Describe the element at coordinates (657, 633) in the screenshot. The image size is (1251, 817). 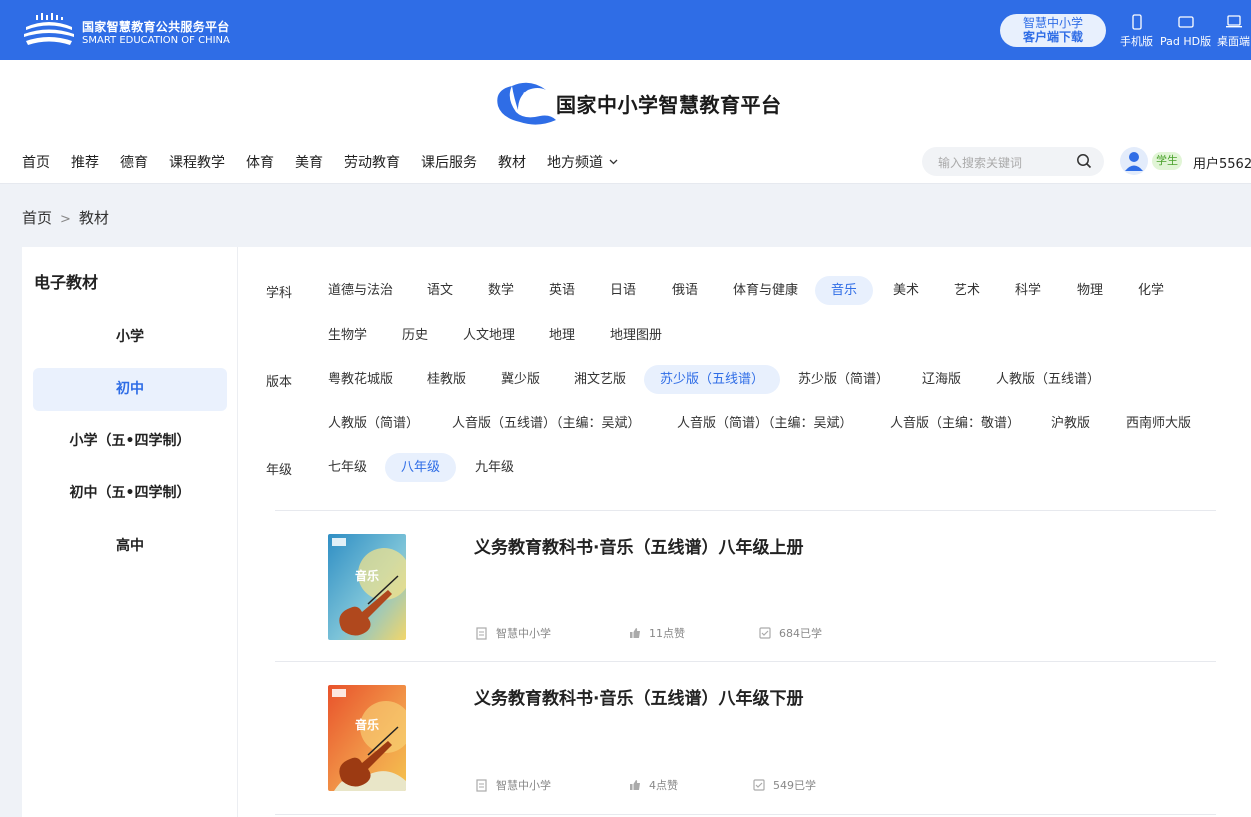
I see `book-likes: 11点赞` at that location.